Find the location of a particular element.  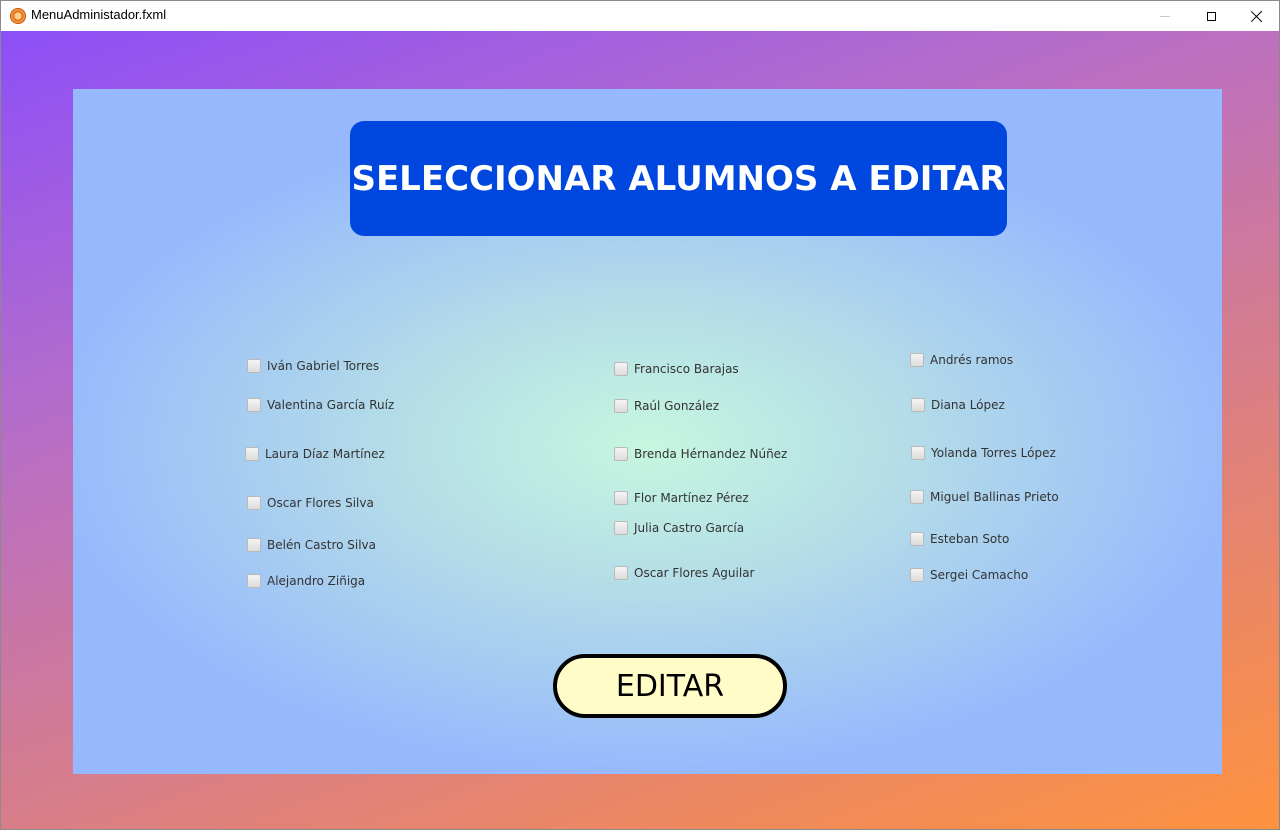

student-name: Iván Gabriel Torres is located at coordinates (323, 366).